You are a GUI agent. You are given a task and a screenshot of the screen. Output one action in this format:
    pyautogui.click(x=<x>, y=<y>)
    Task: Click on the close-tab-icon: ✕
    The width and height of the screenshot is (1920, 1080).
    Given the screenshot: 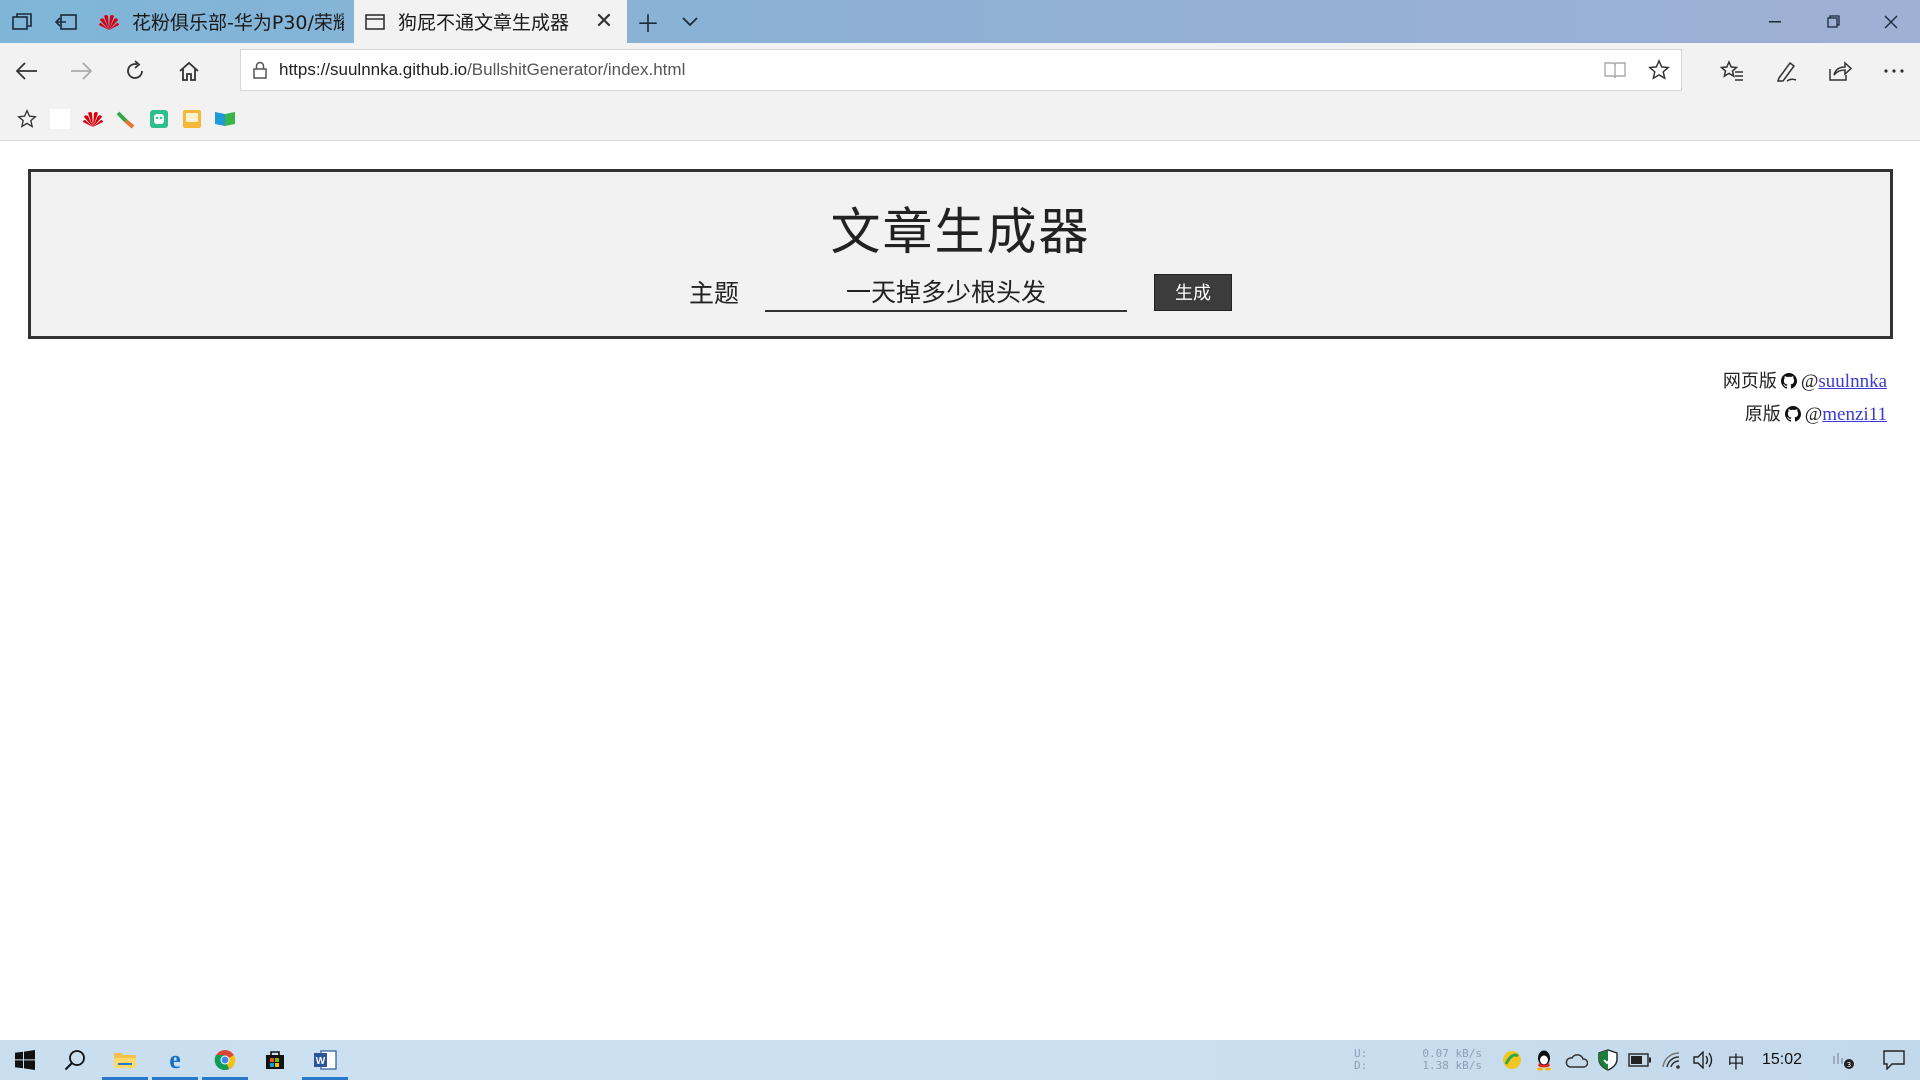 What is the action you would take?
    pyautogui.click(x=604, y=21)
    